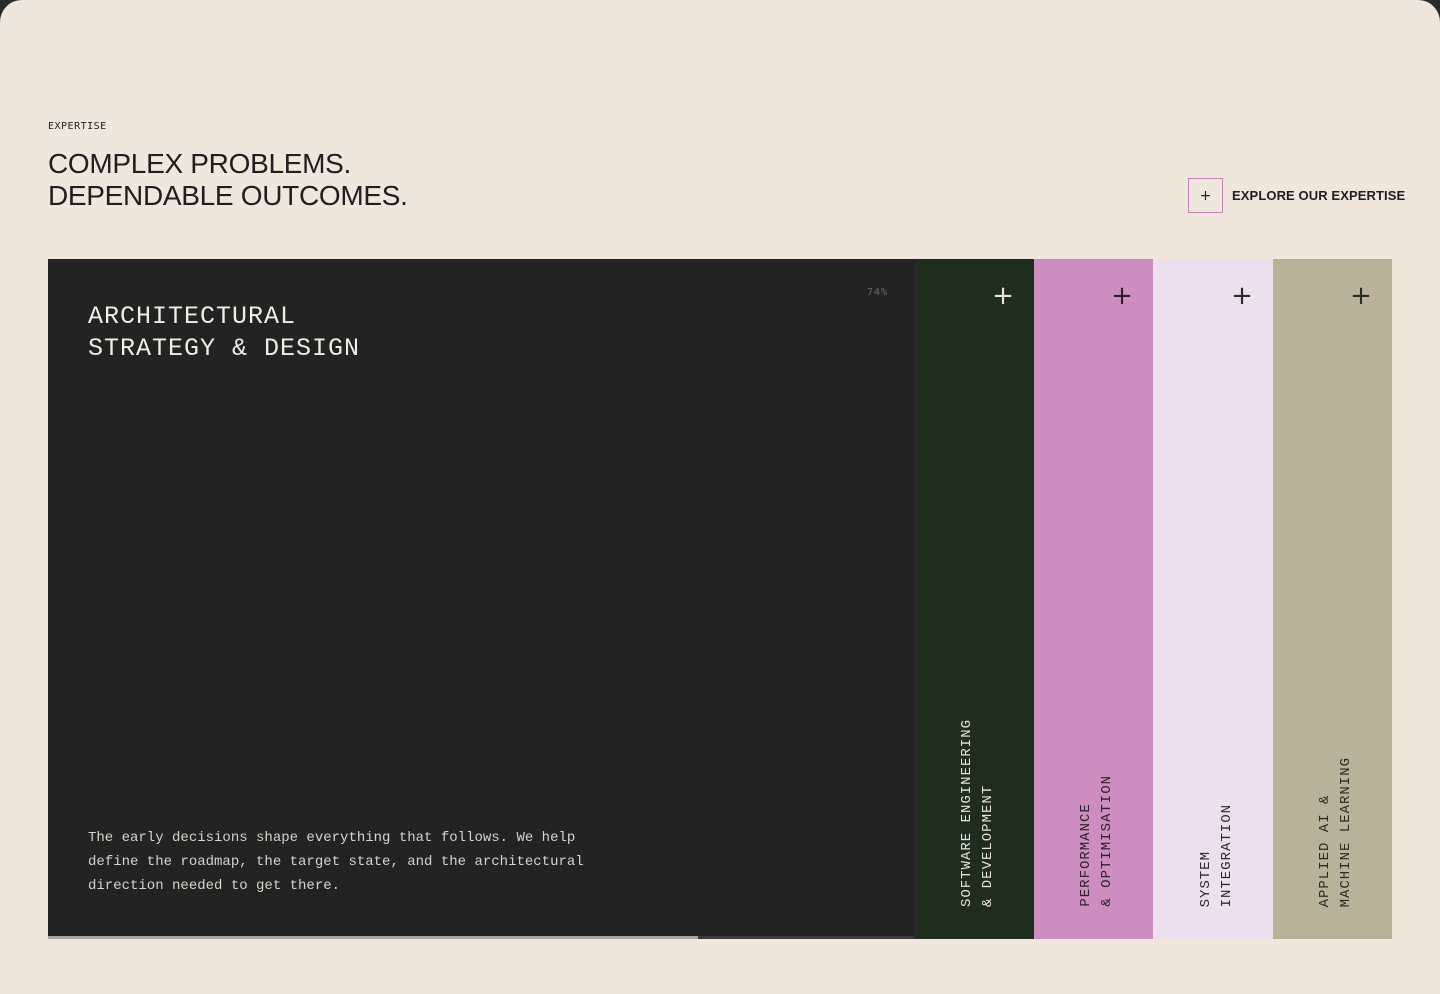  I want to click on panel-title: ARCHITECTURAL STRATEGY & DESIGN, so click(224, 333).